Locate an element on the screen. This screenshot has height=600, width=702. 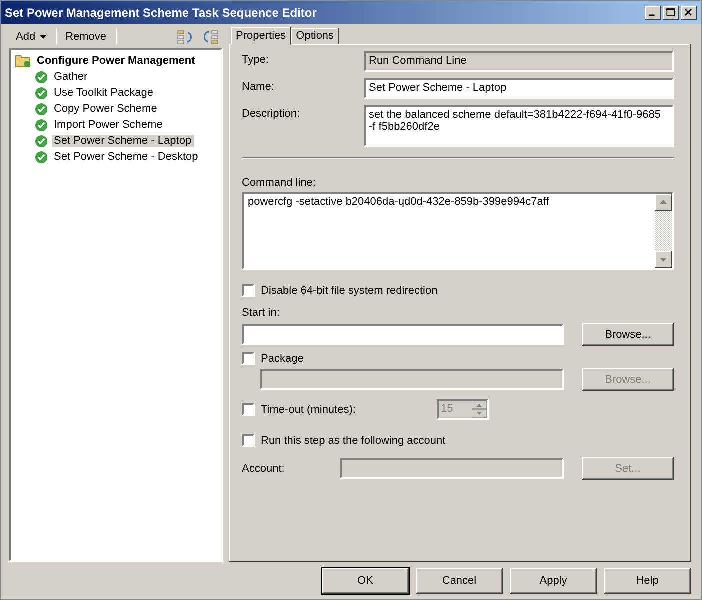
dialog-button: OK is located at coordinates (365, 581).